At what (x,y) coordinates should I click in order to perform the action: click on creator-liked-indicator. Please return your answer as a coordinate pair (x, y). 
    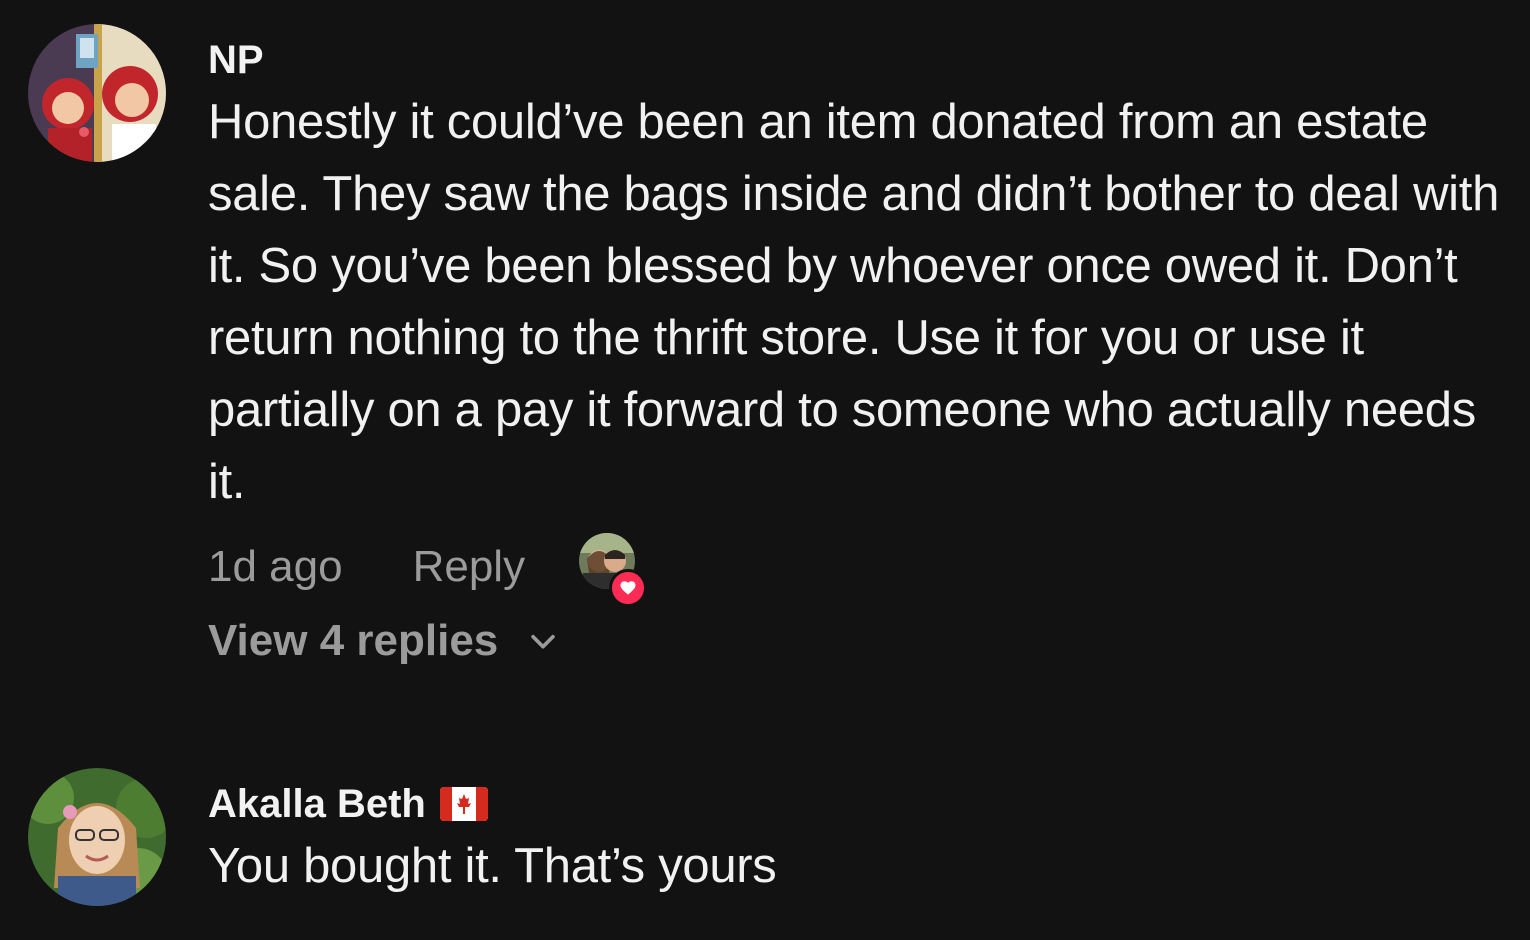
    Looking at the image, I should click on (613, 570).